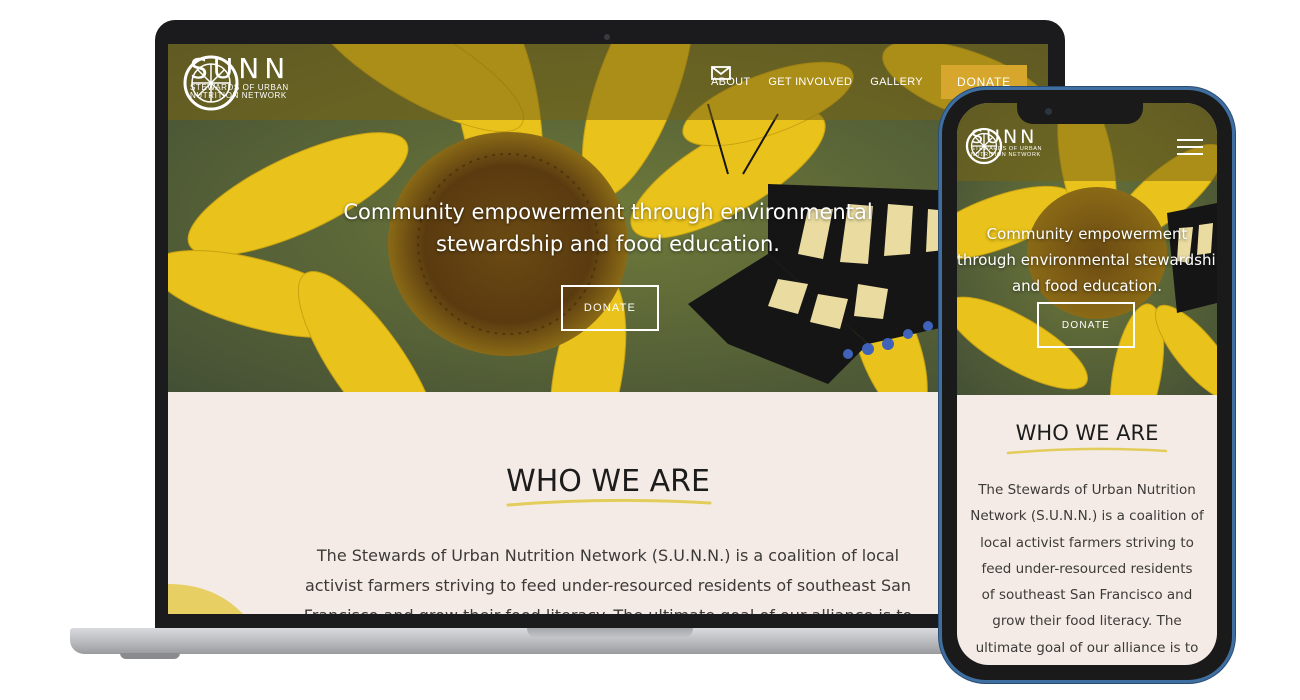  Describe the element at coordinates (1087, 516) in the screenshot. I see `mobile-body-line: Network (S.U.N.N.) is a coalition of` at that location.